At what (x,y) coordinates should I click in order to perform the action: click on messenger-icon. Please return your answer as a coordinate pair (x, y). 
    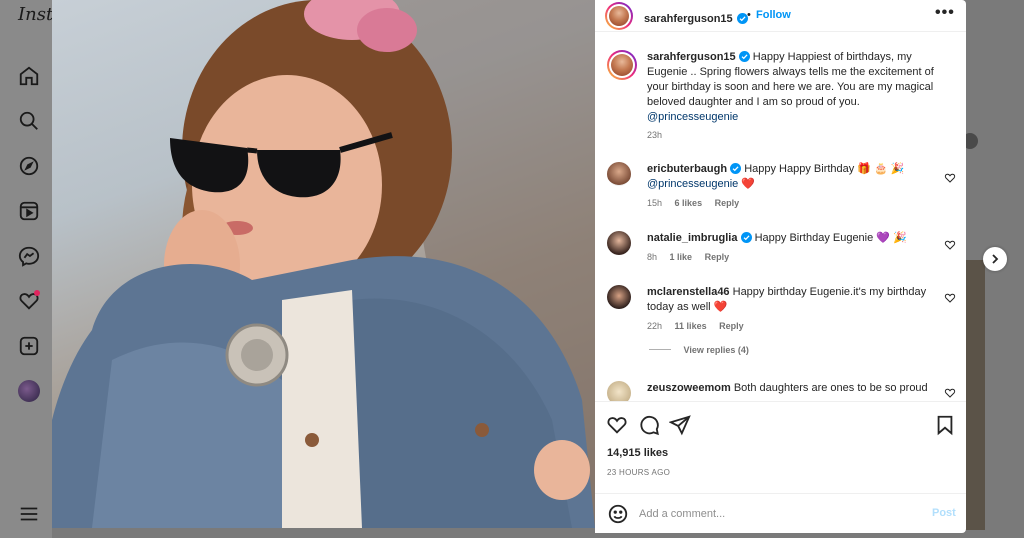
    Looking at the image, I should click on (29, 256).